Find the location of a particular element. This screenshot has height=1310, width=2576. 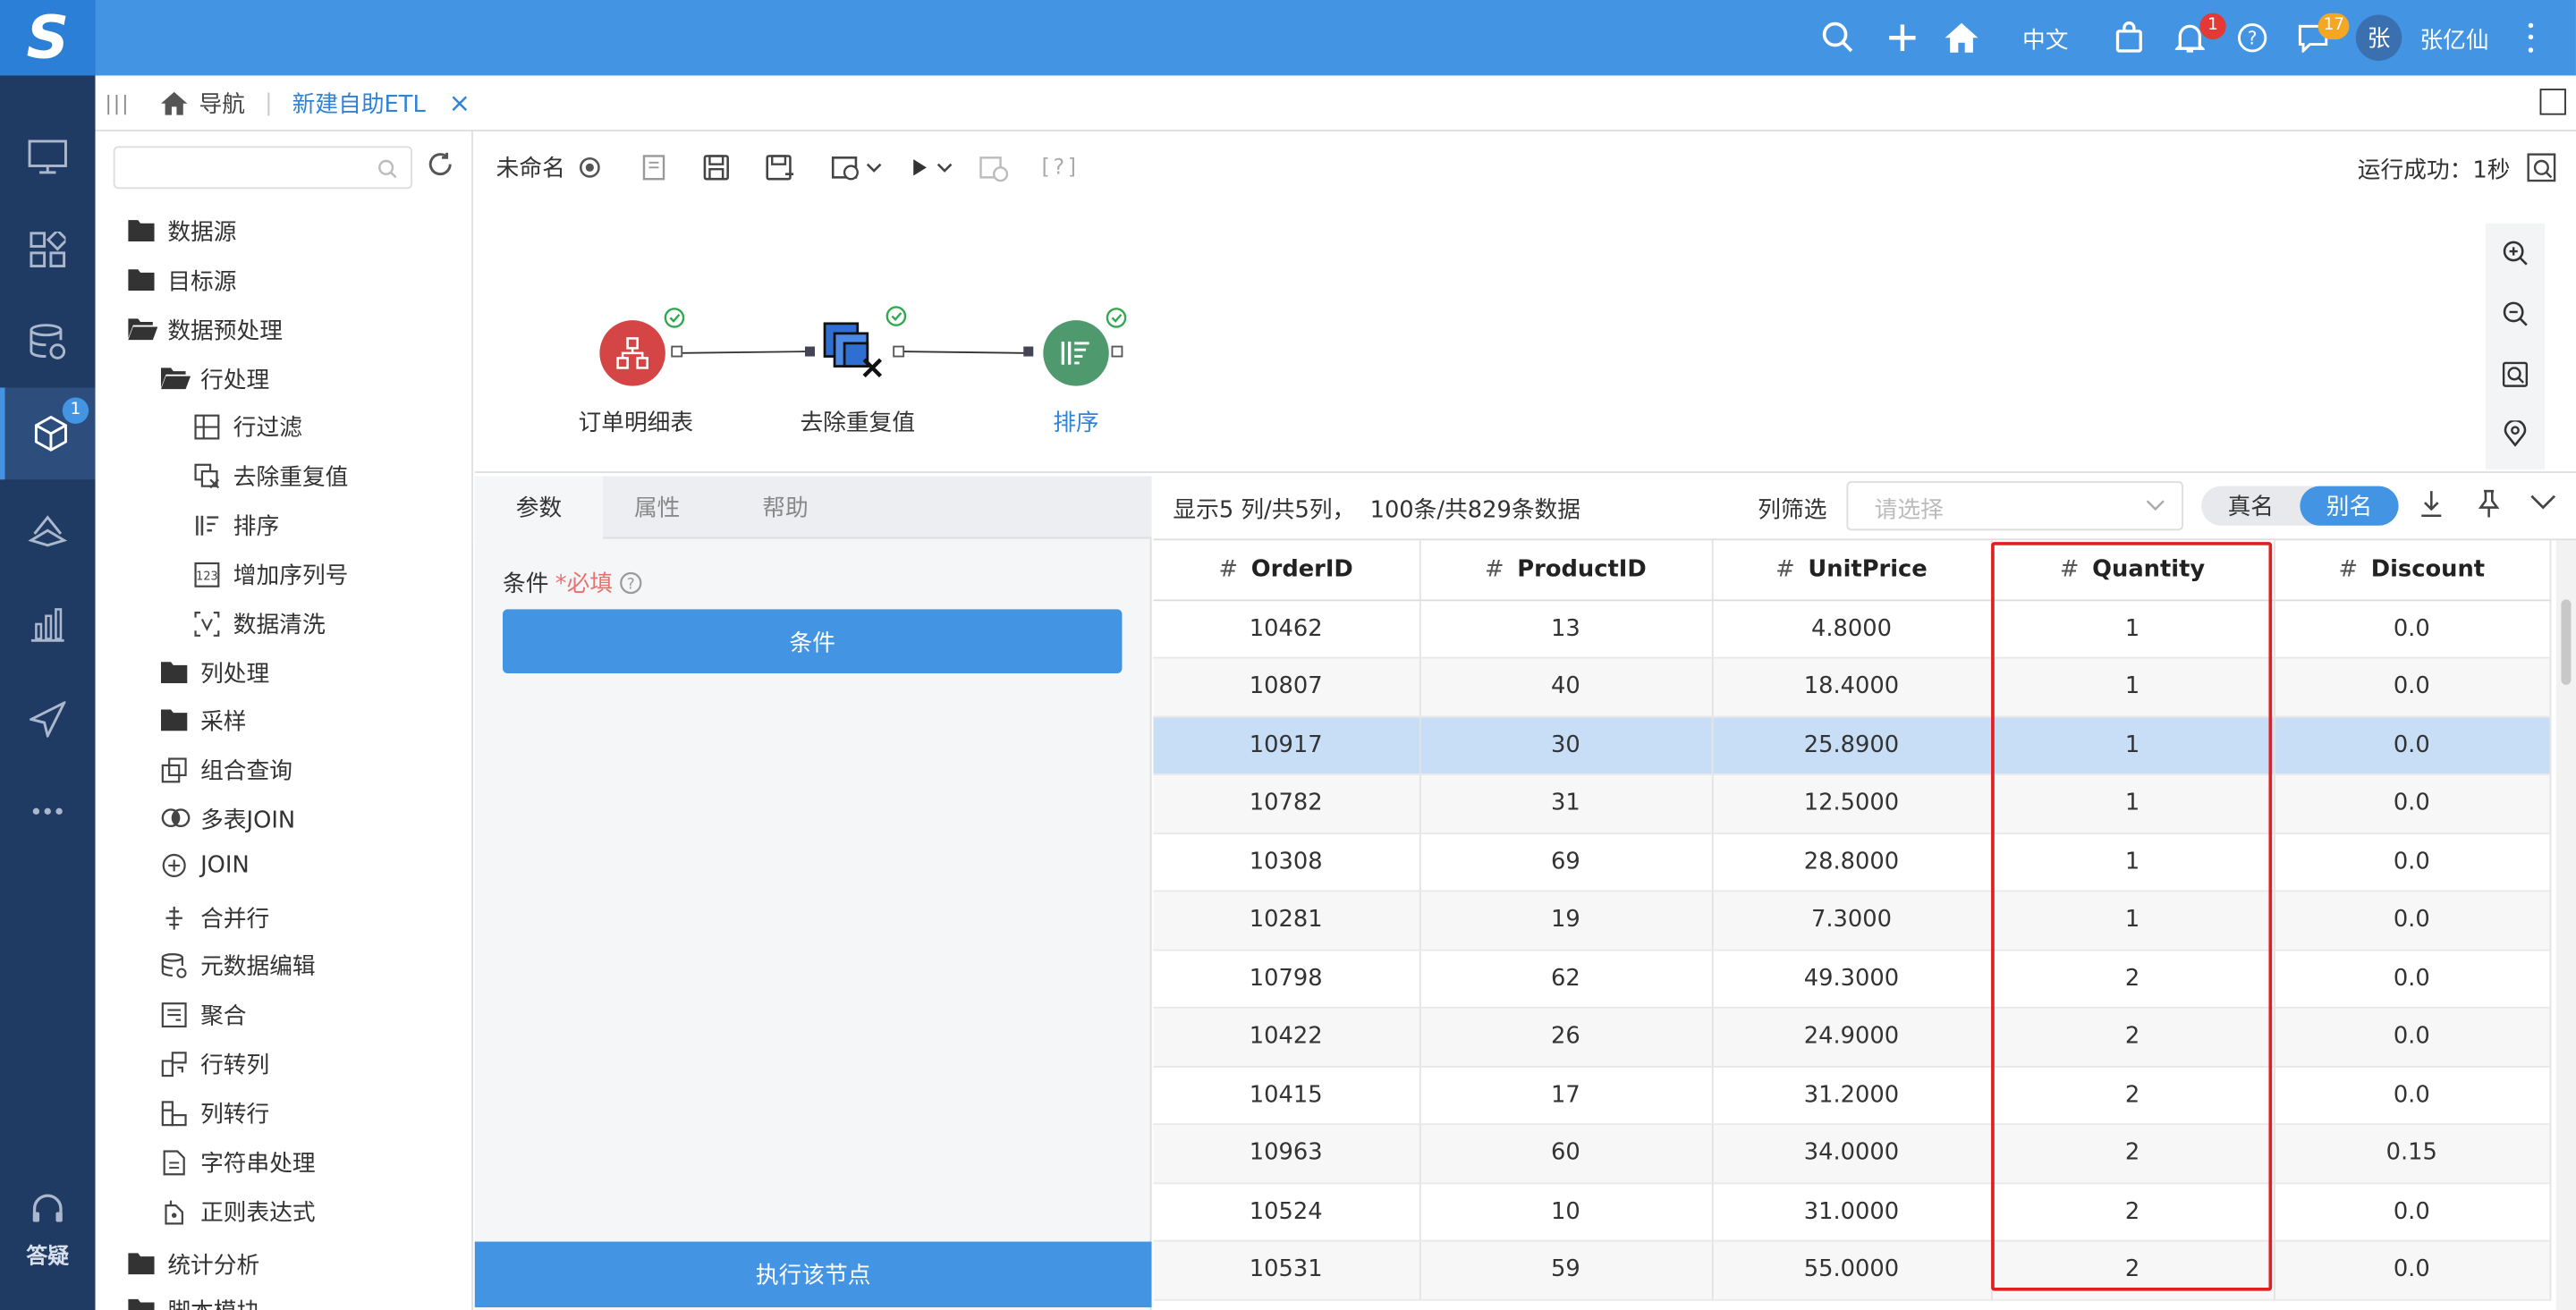

table-row: 10917 30 25.8900 1 0.0 is located at coordinates (1852, 745).